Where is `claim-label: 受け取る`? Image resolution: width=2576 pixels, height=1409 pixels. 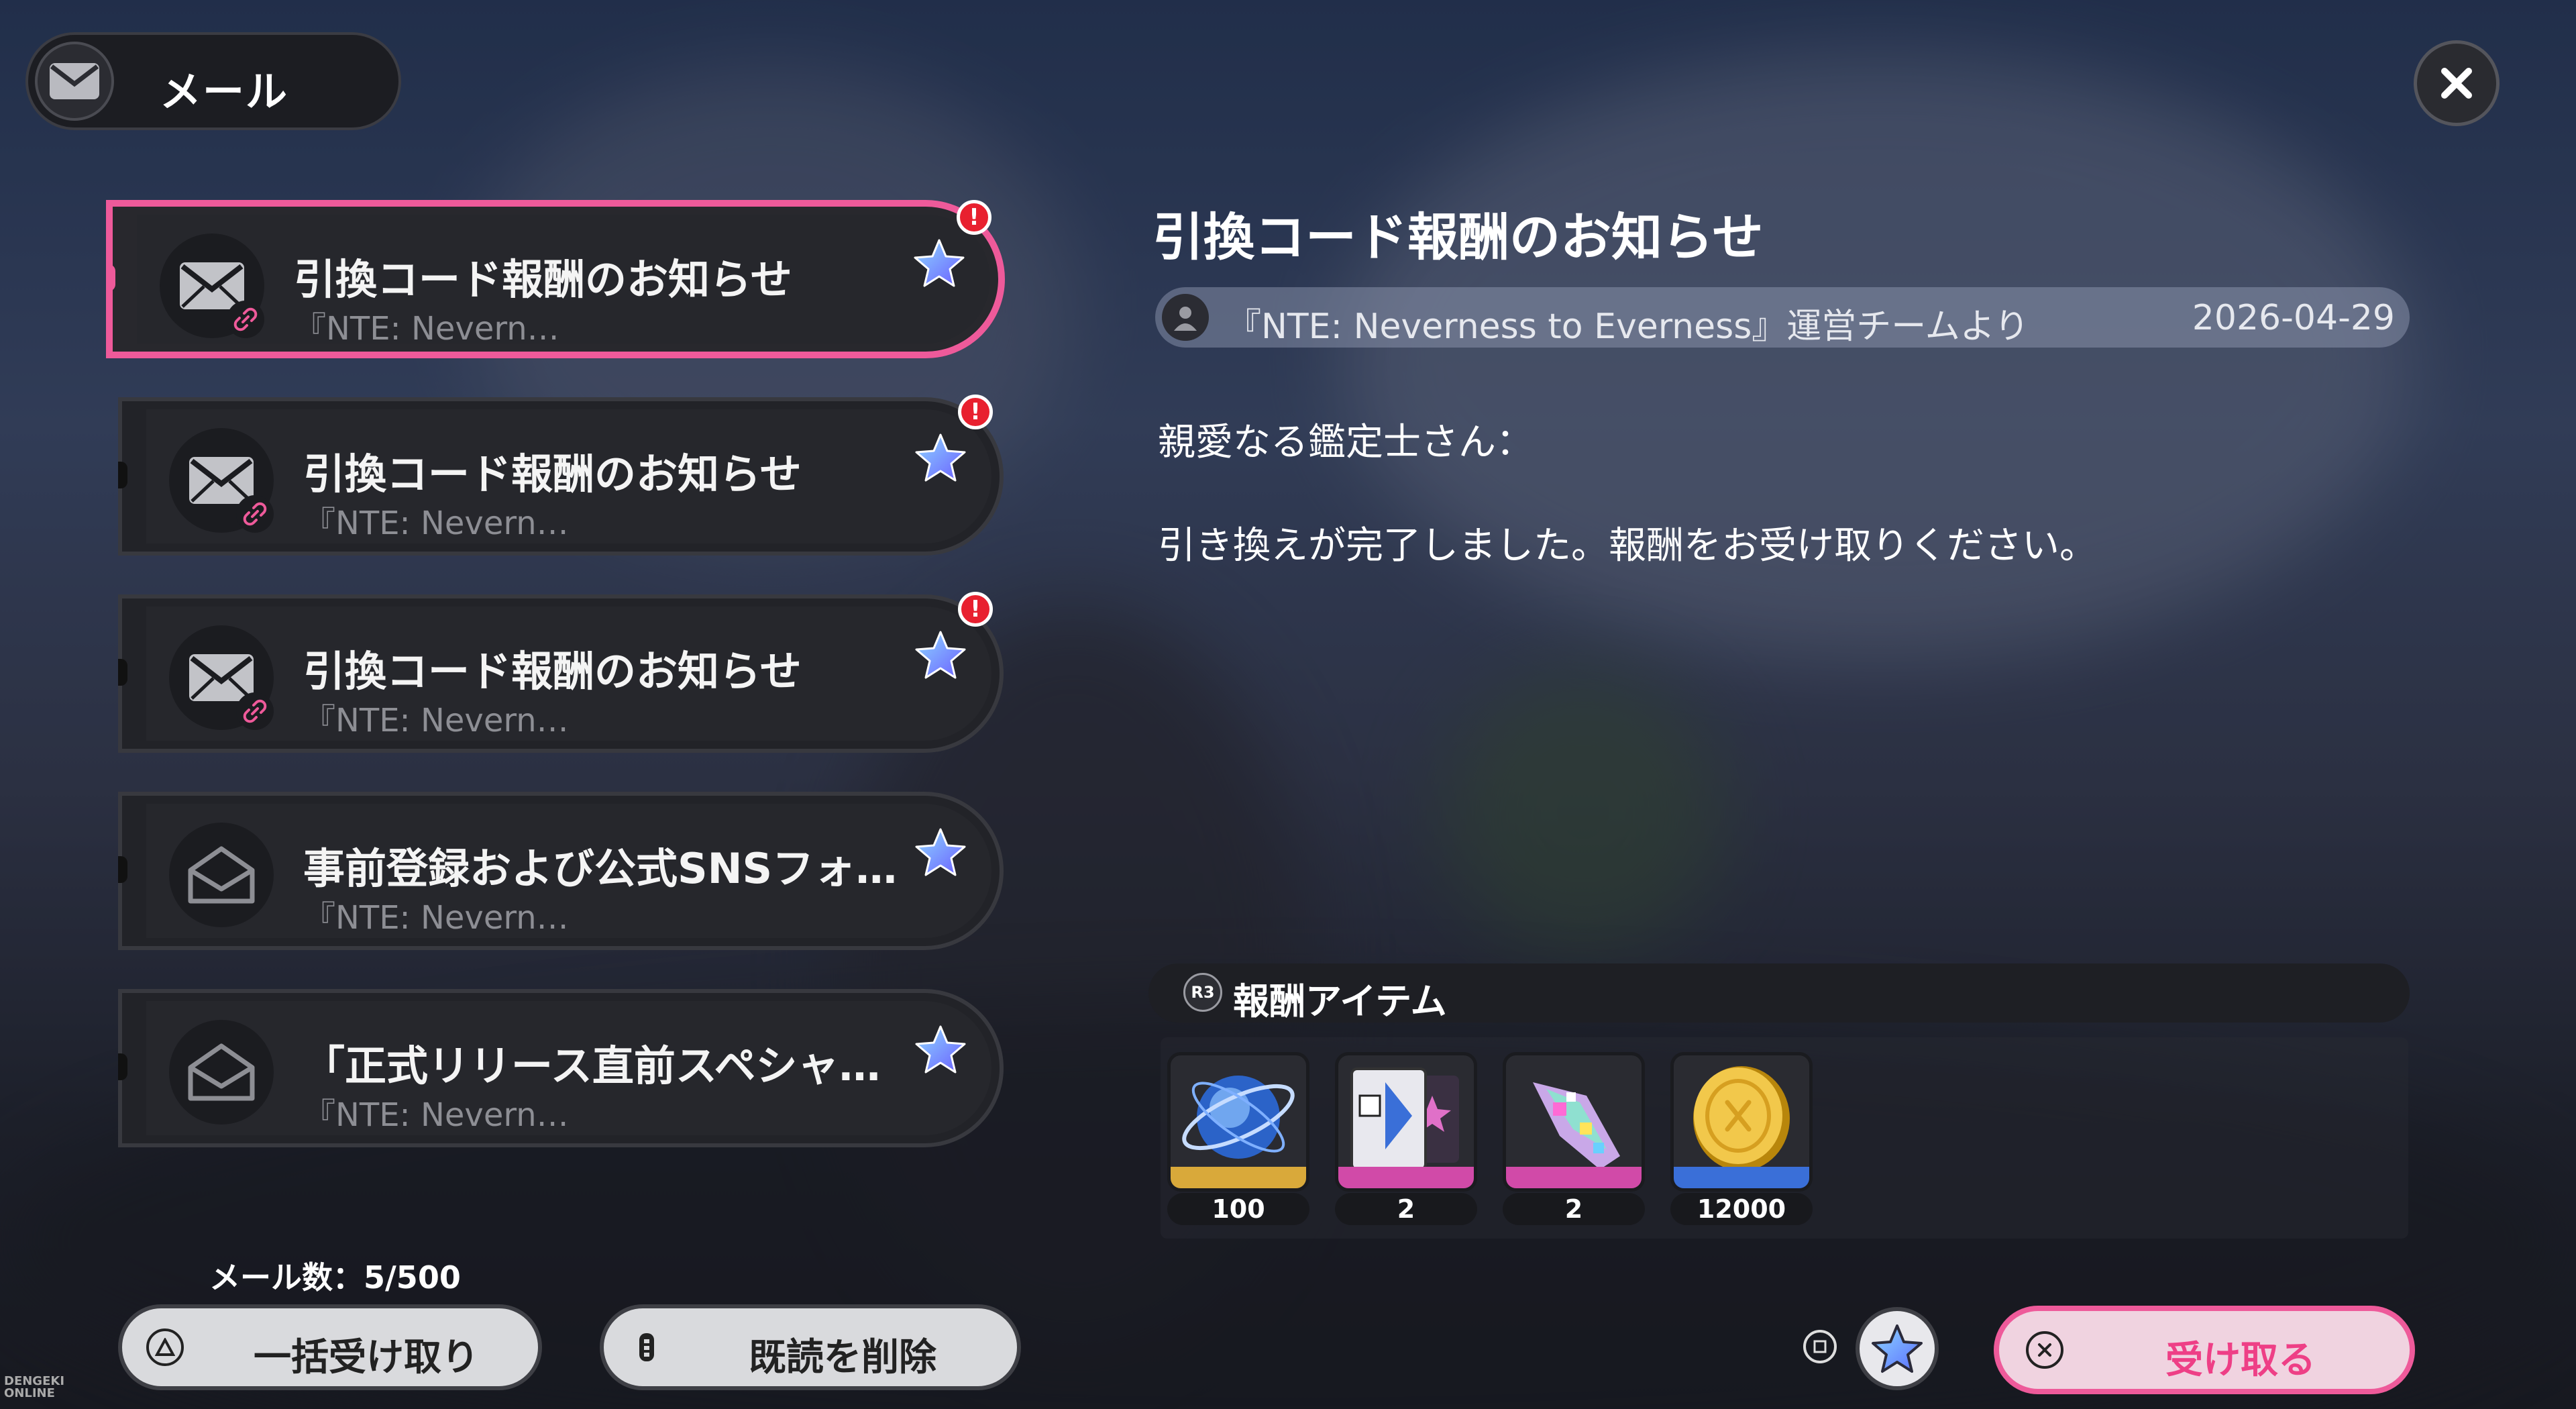
claim-label: 受け取る is located at coordinates (2240, 1360).